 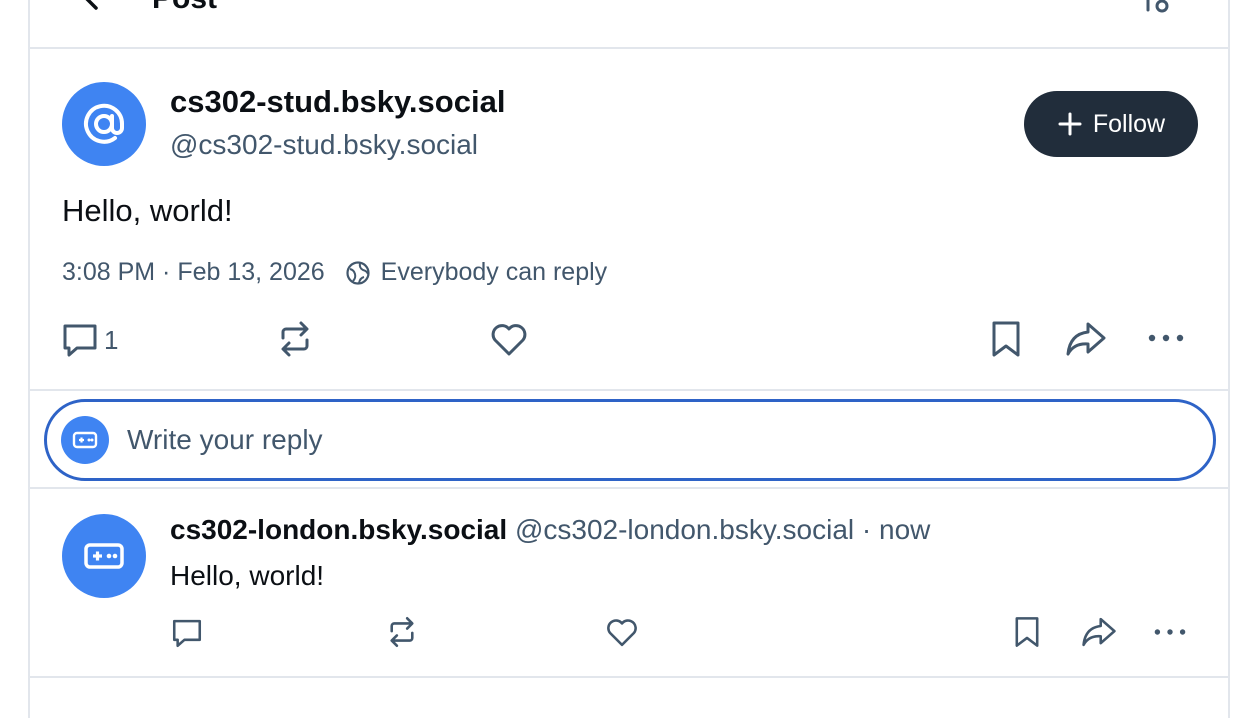 I want to click on follow-label: Follow, so click(x=1129, y=123).